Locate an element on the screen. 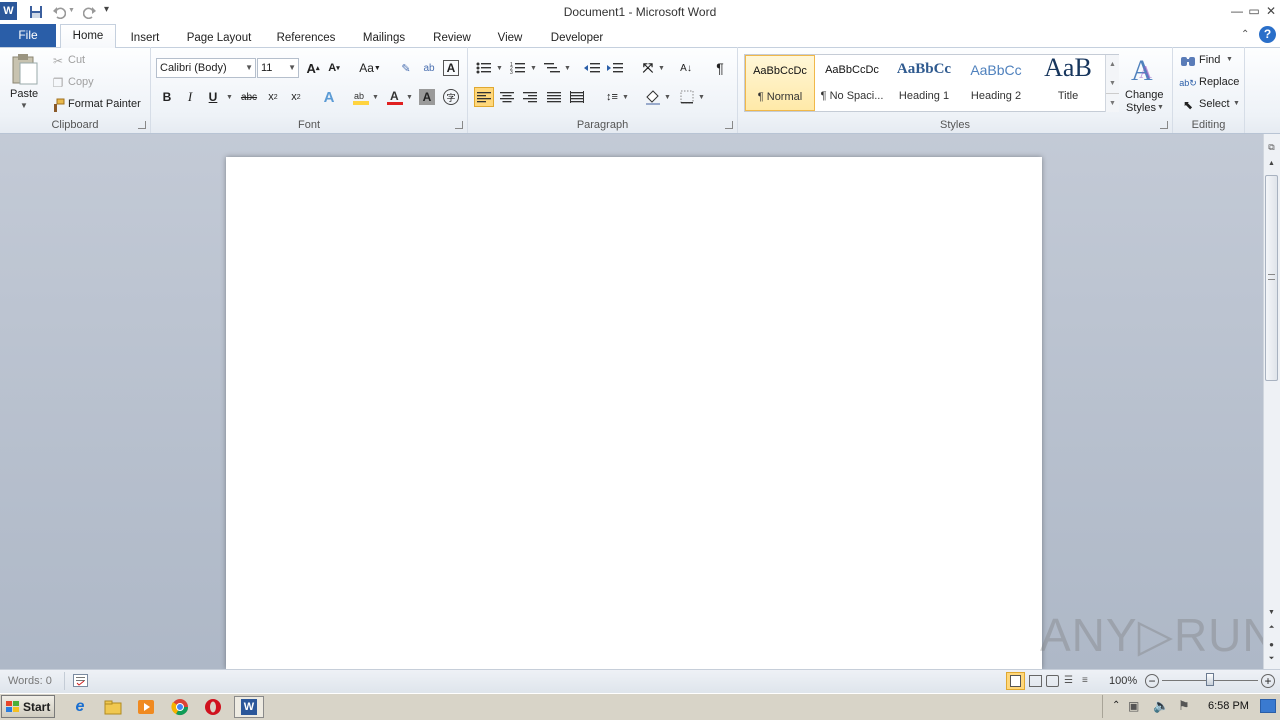 This screenshot has height=720, width=1280. shading-dropdown-icon: ▼ is located at coordinates (667, 97).